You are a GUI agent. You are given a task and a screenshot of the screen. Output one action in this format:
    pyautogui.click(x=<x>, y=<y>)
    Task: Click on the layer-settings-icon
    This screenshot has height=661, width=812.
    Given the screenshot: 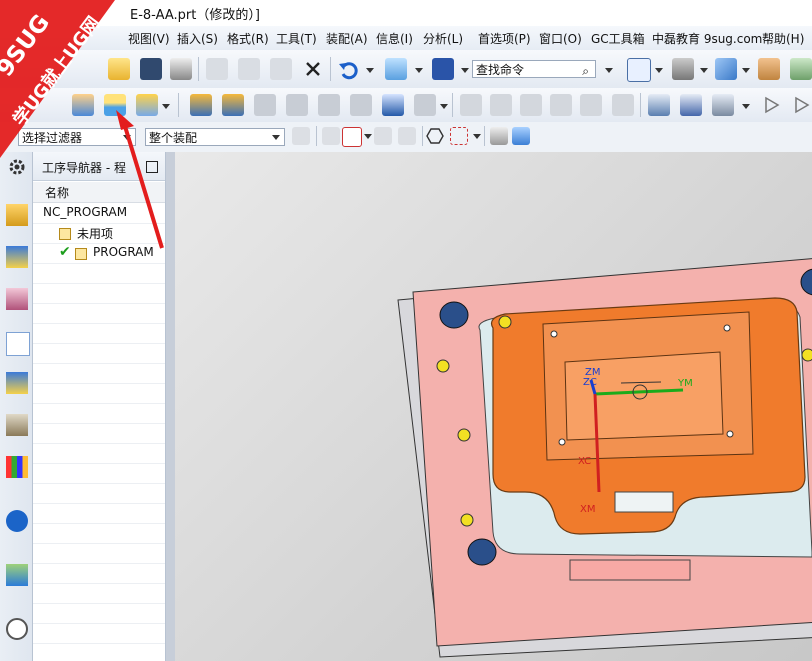 What is the action you would take?
    pyautogui.click(x=769, y=69)
    